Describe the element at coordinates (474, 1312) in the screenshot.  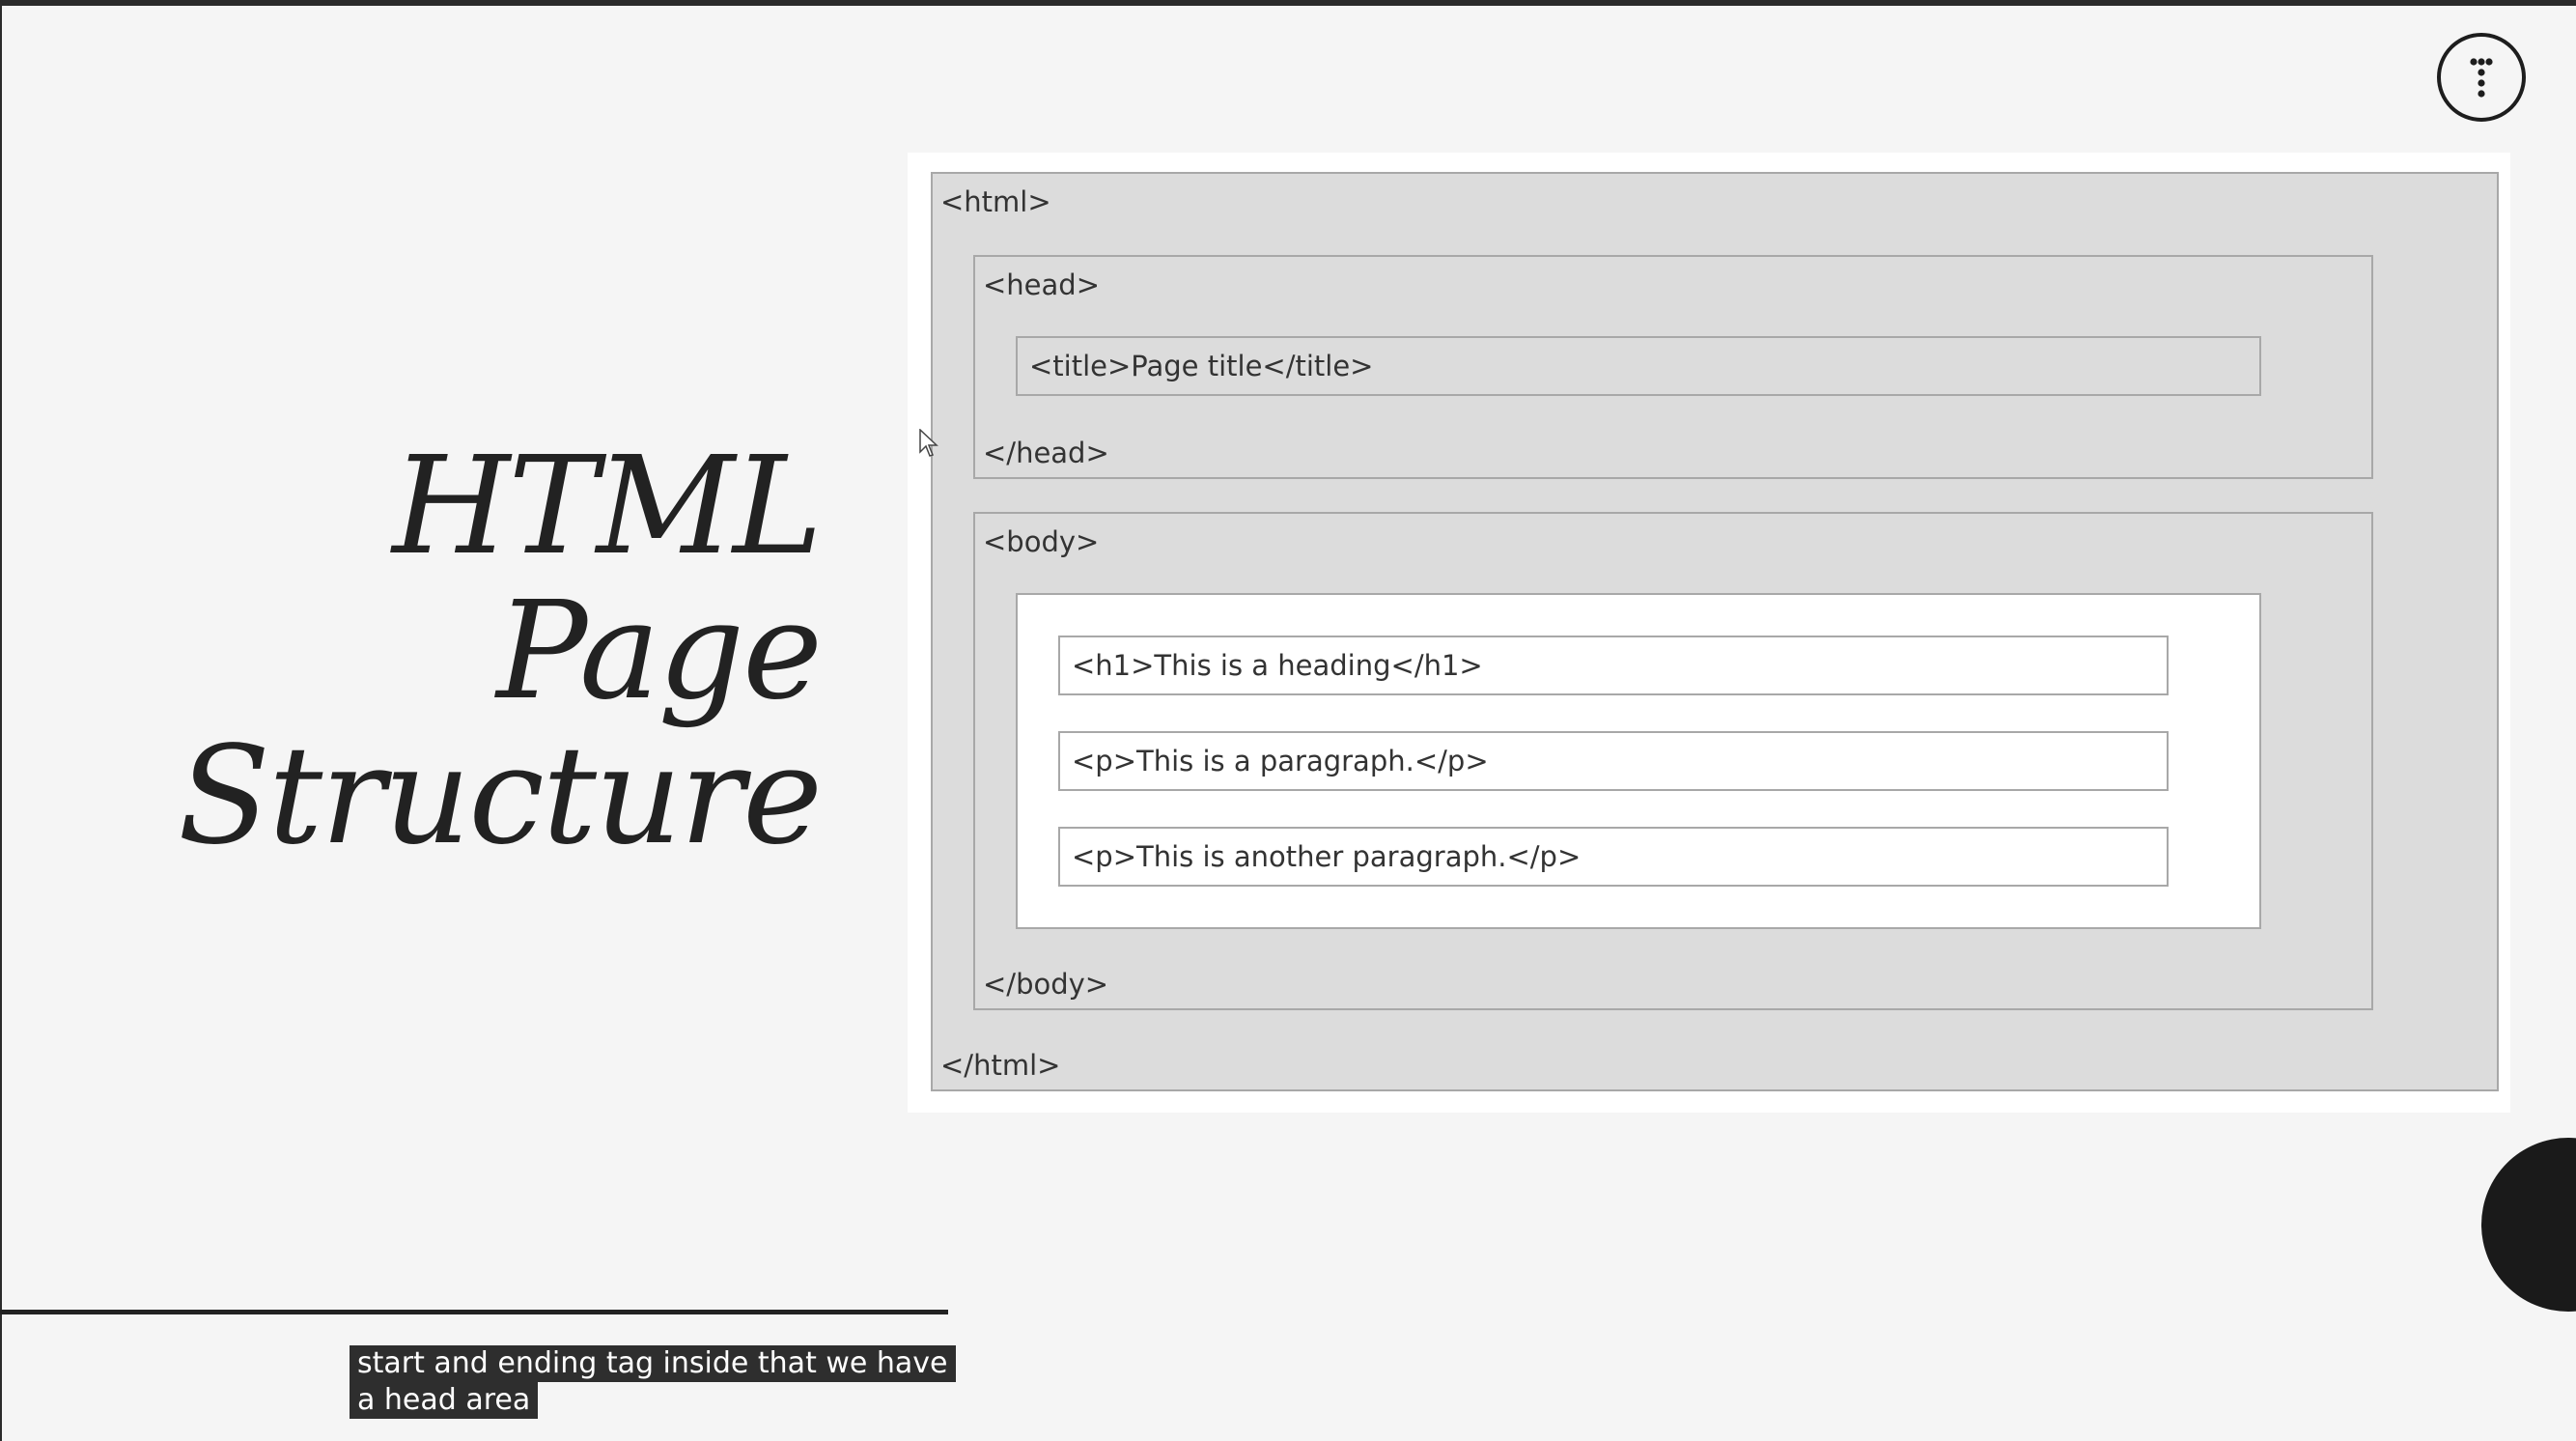
I see `video-progress-bar` at that location.